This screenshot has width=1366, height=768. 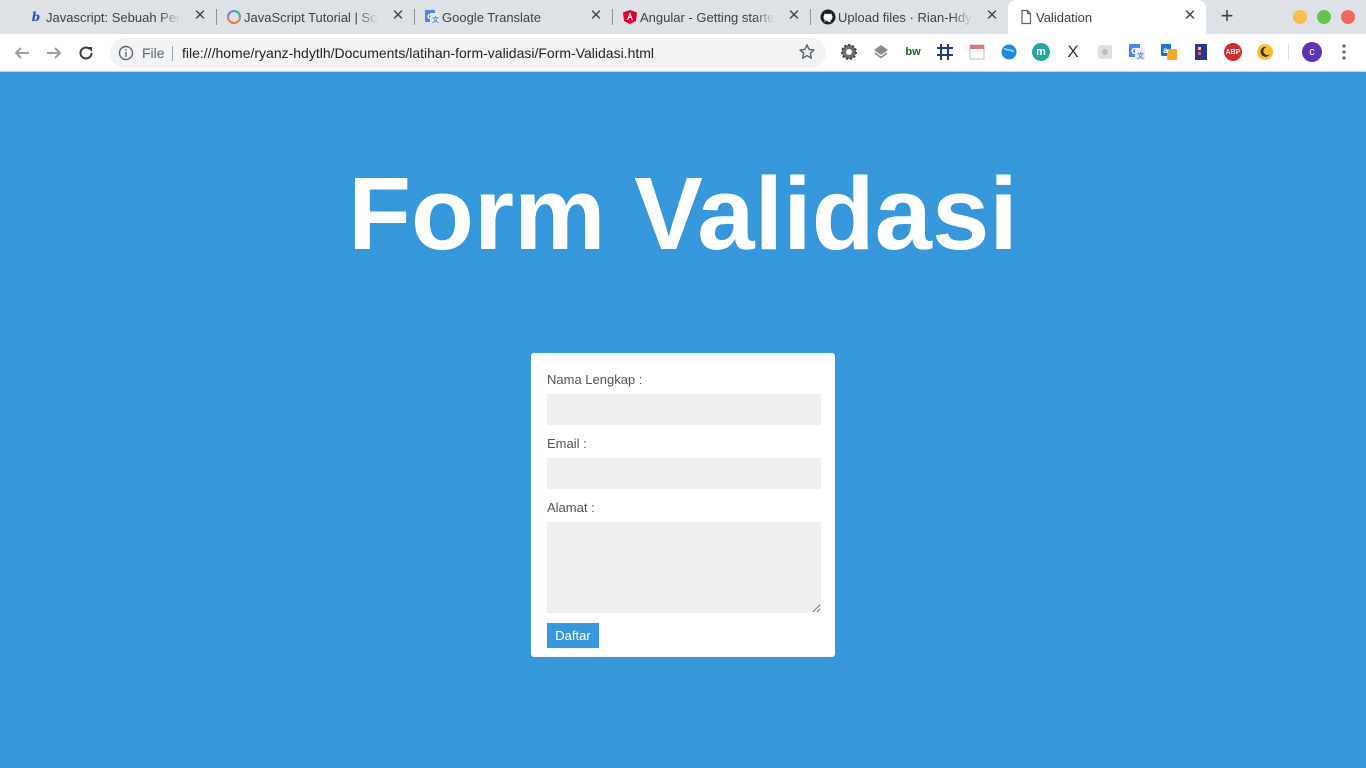 I want to click on email-label: Email :, so click(x=567, y=443).